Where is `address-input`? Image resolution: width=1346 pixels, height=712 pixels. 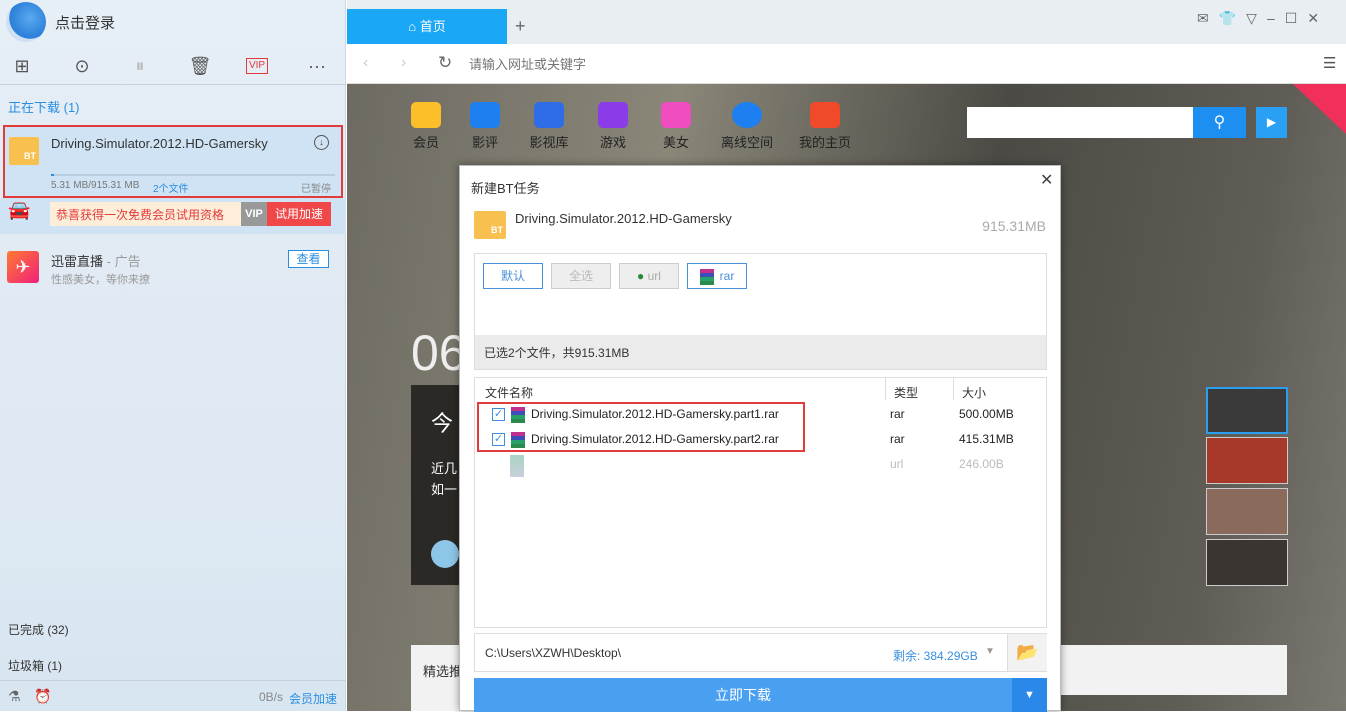
address-input is located at coordinates (819, 64).